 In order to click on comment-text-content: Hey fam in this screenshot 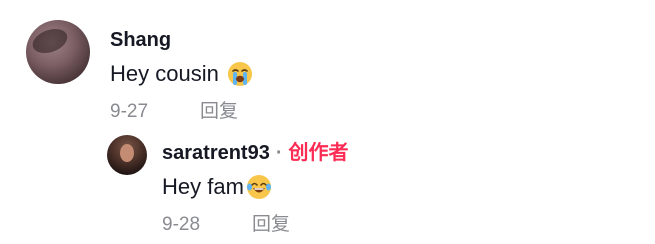, I will do `click(203, 186)`.